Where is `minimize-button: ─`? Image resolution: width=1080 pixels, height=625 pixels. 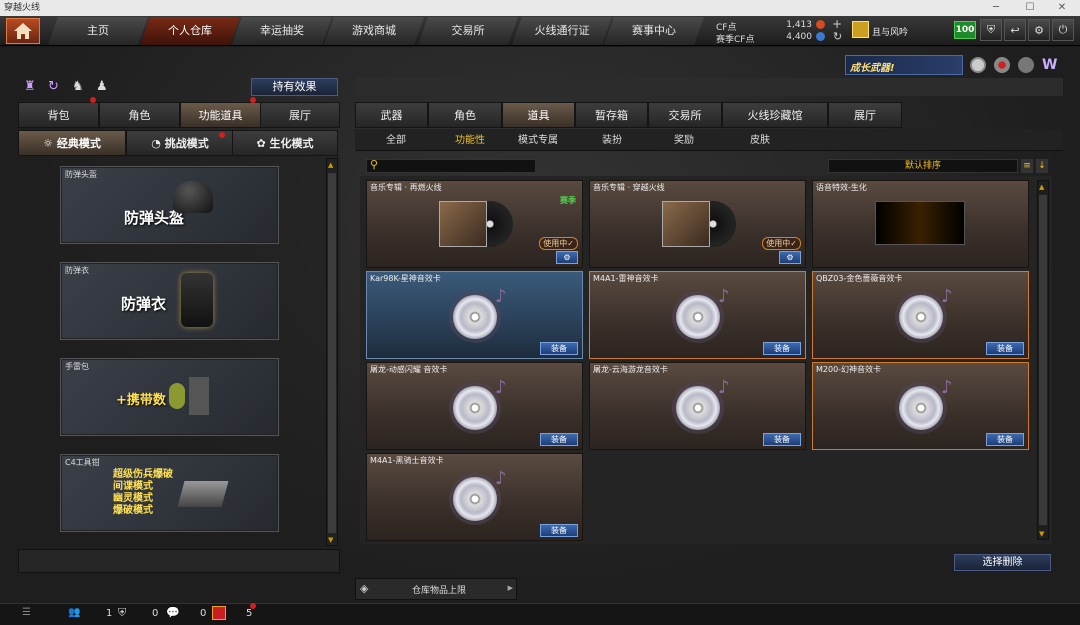
minimize-button: ─ is located at coordinates (996, 8).